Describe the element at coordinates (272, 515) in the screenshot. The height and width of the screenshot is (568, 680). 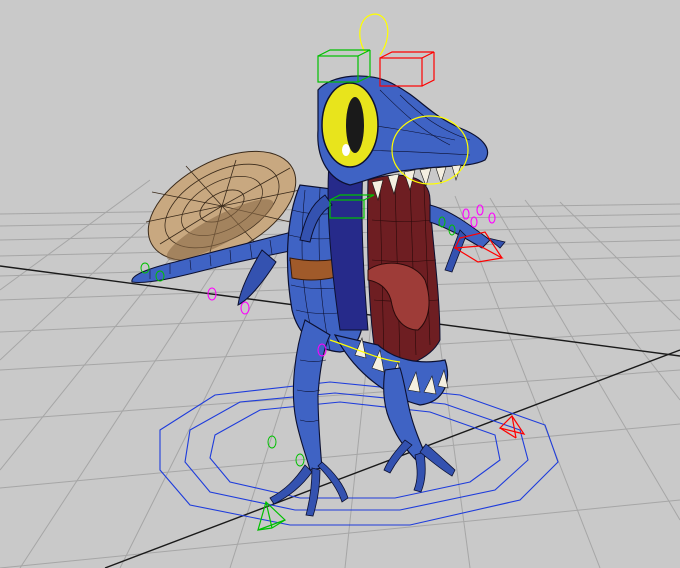
I see `foot-control-left` at that location.